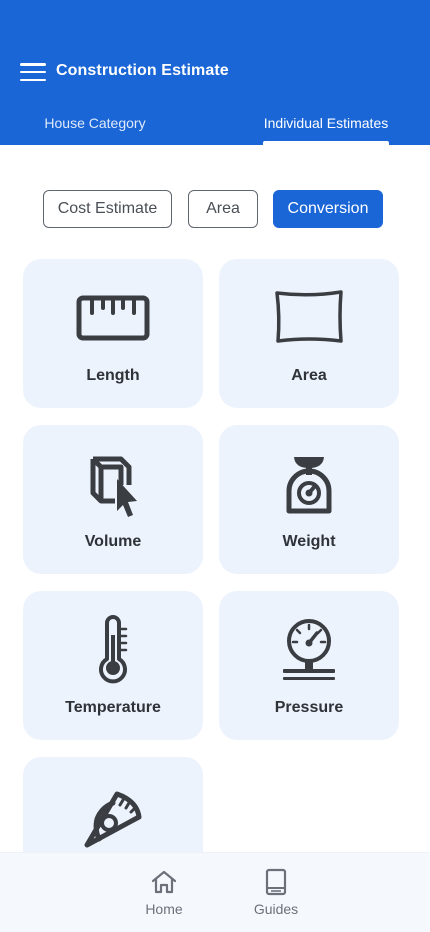  I want to click on card-area: Area, so click(309, 333).